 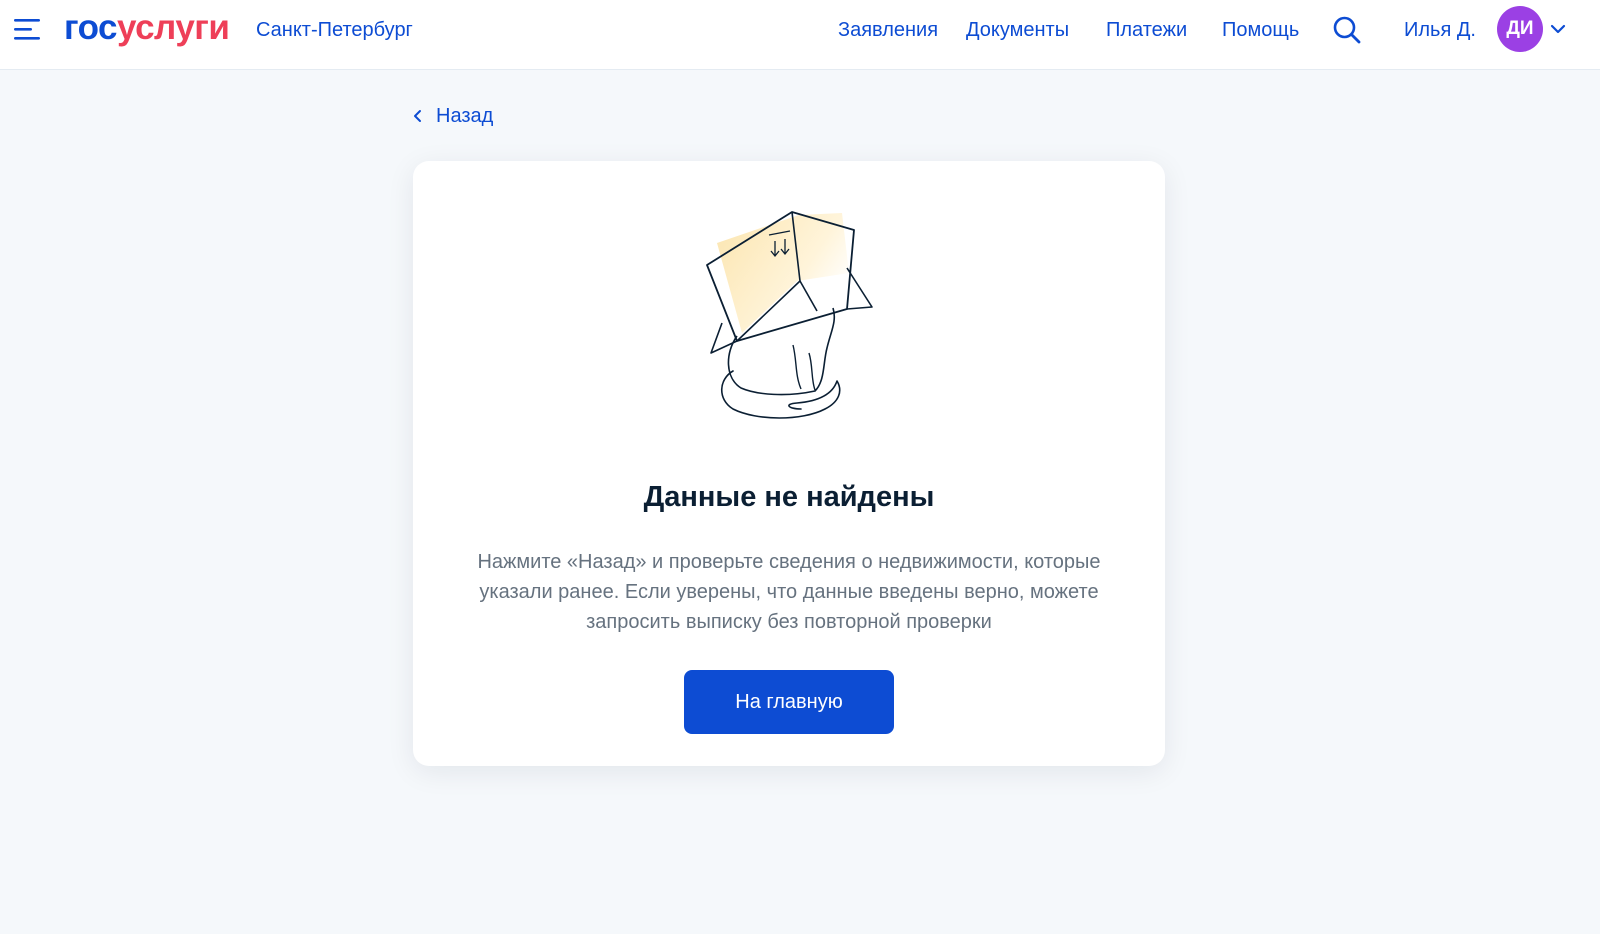 I want to click on gosuslugi-logo: госуслуги, so click(x=147, y=28).